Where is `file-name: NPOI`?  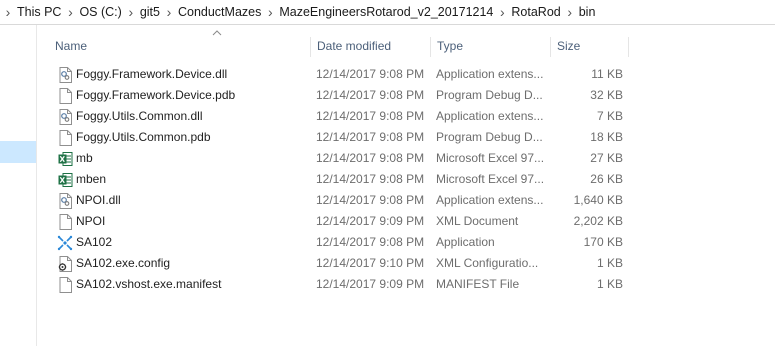 file-name: NPOI is located at coordinates (91, 221).